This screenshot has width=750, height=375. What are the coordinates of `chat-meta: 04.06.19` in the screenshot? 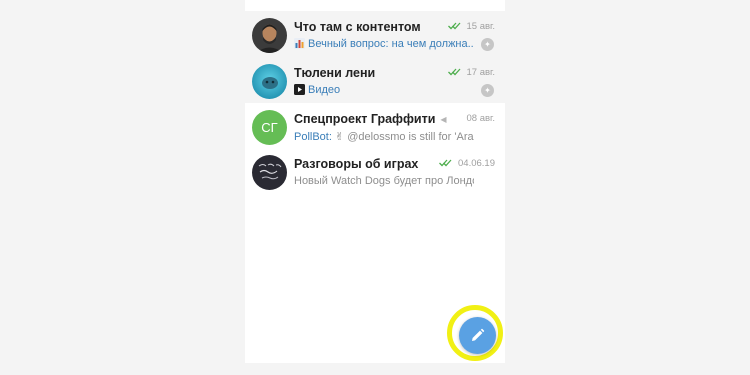 It's located at (467, 164).